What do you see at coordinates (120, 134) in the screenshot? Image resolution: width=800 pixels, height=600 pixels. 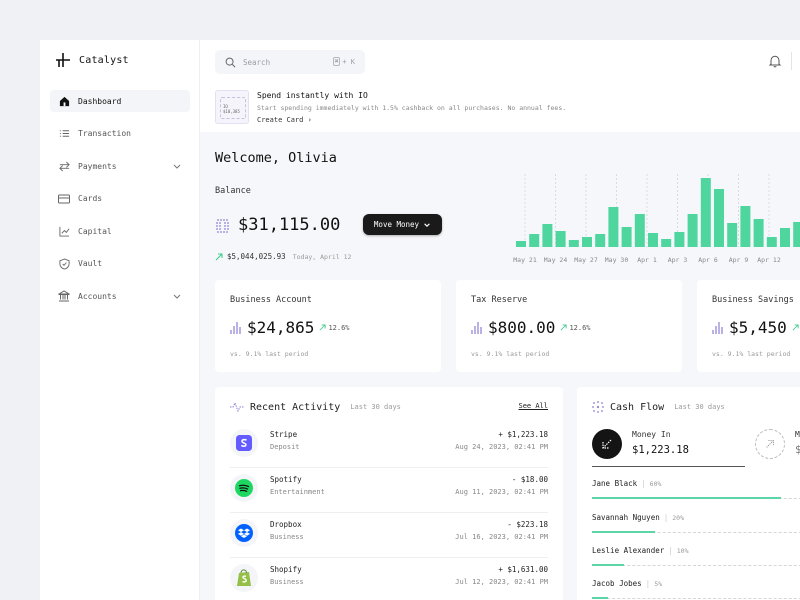 I see `sidebar-item-transaction: Transaction` at bounding box center [120, 134].